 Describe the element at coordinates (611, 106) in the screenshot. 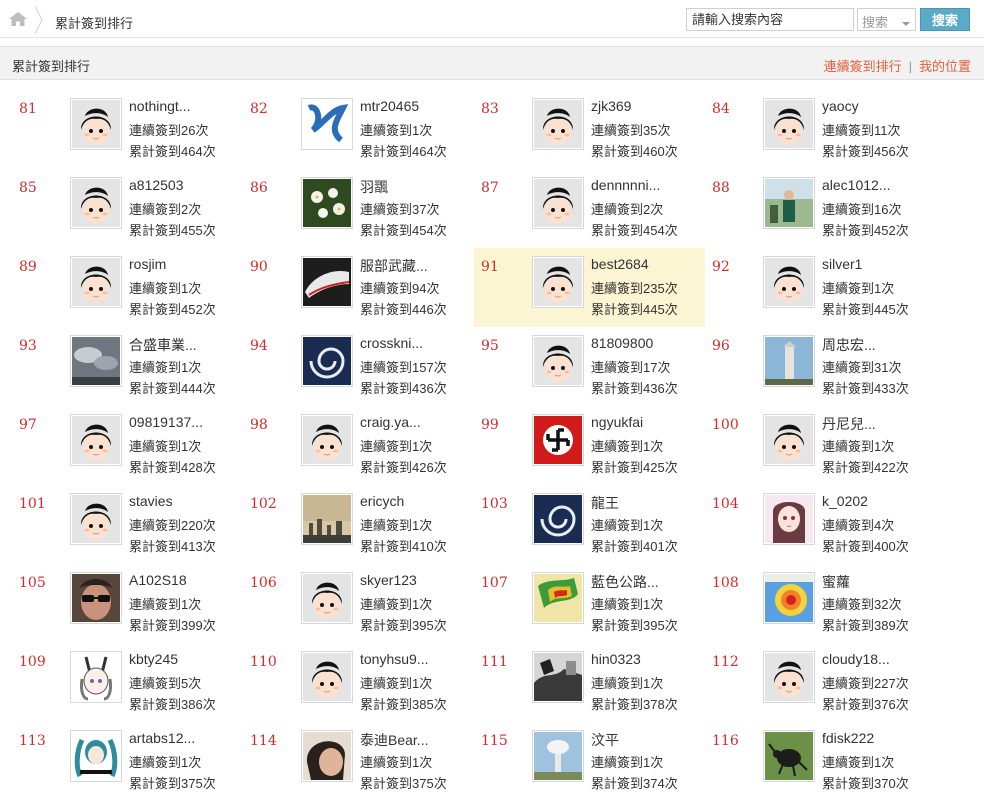

I see `username-link: zjk369` at that location.